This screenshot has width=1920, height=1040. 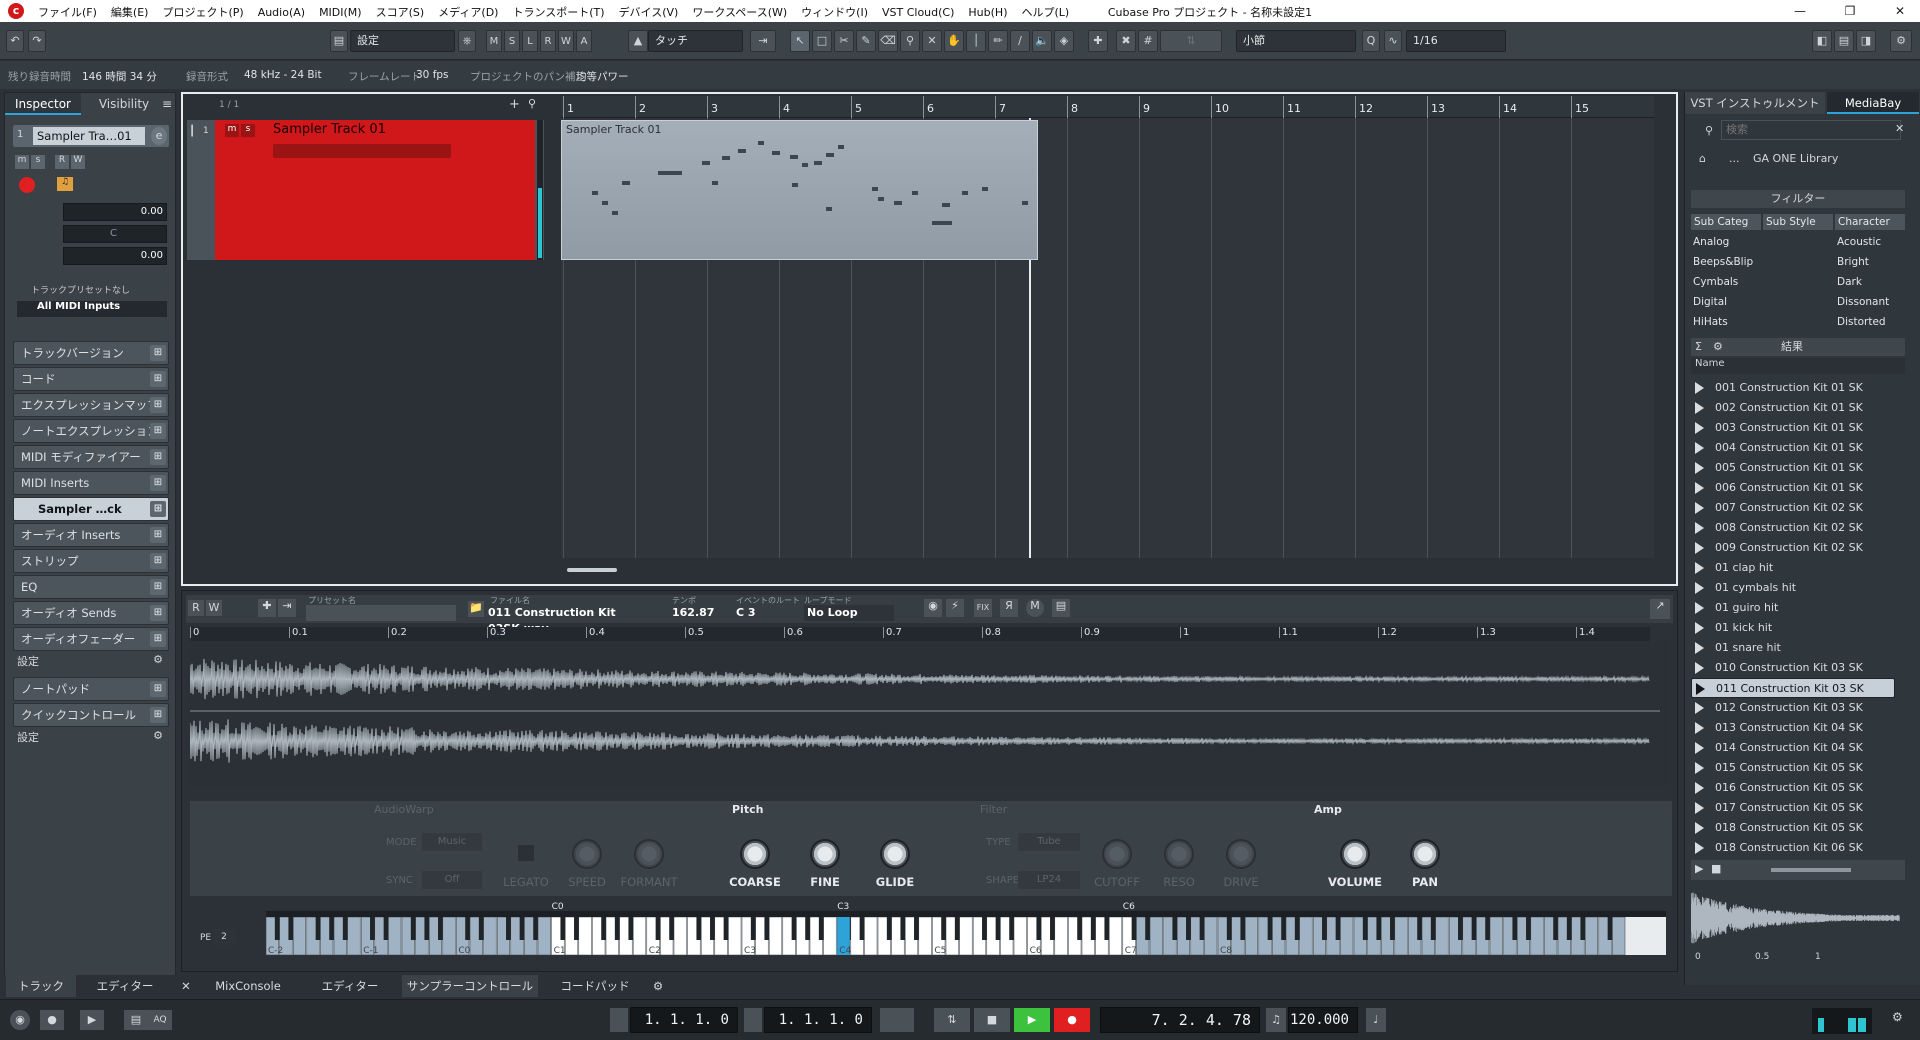 I want to click on close-zone-icon: ✕, so click(x=186, y=986).